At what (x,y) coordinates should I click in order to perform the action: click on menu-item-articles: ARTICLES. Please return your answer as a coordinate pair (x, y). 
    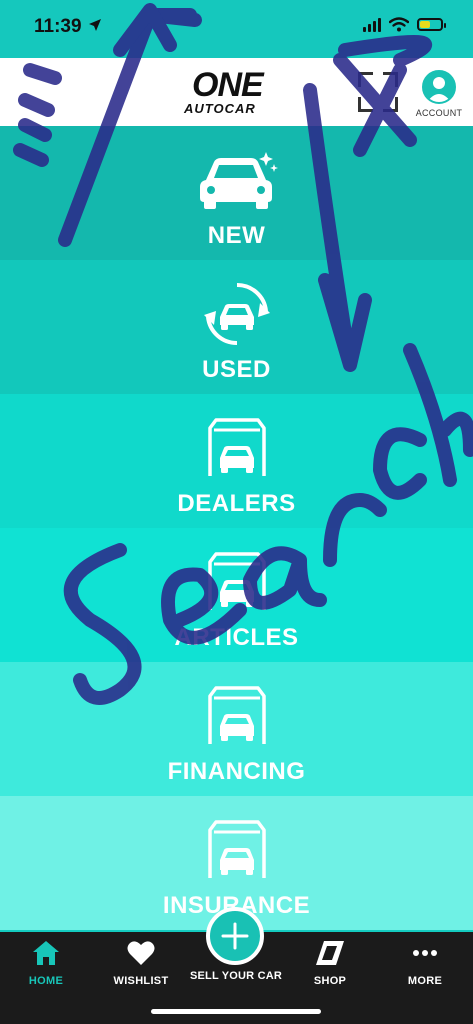
    Looking at the image, I should click on (236, 595).